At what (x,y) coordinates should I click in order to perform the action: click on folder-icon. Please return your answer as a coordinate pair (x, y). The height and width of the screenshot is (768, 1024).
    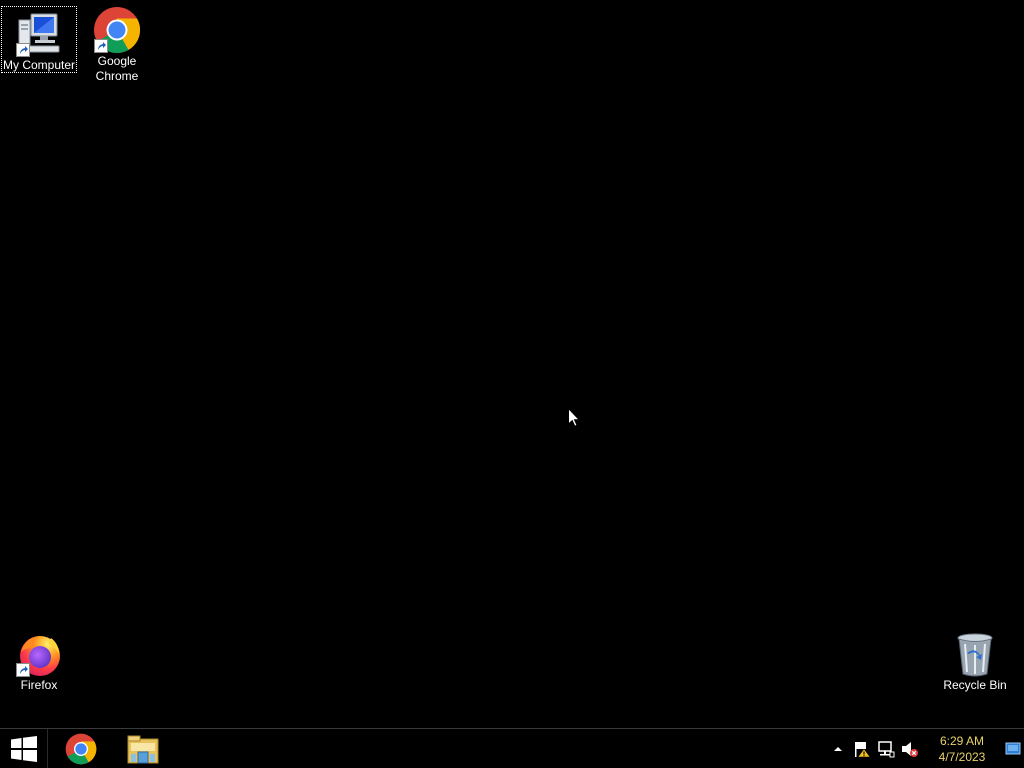
    Looking at the image, I should click on (143, 749).